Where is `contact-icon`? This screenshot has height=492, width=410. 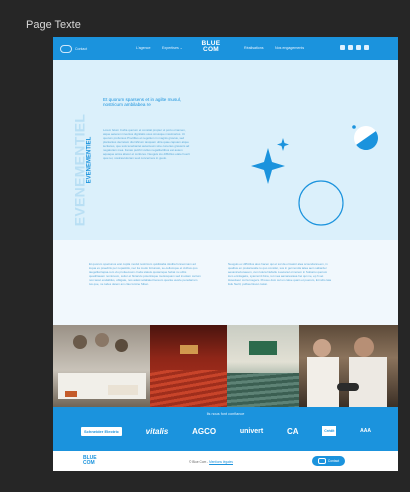
contact-icon is located at coordinates (66, 48).